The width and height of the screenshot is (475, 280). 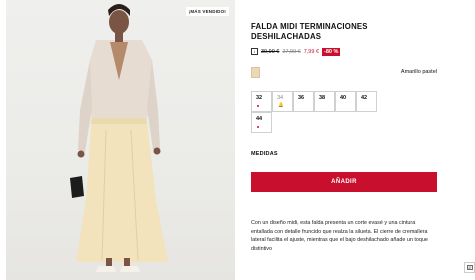 I want to click on size-label: 36, so click(x=301, y=98).